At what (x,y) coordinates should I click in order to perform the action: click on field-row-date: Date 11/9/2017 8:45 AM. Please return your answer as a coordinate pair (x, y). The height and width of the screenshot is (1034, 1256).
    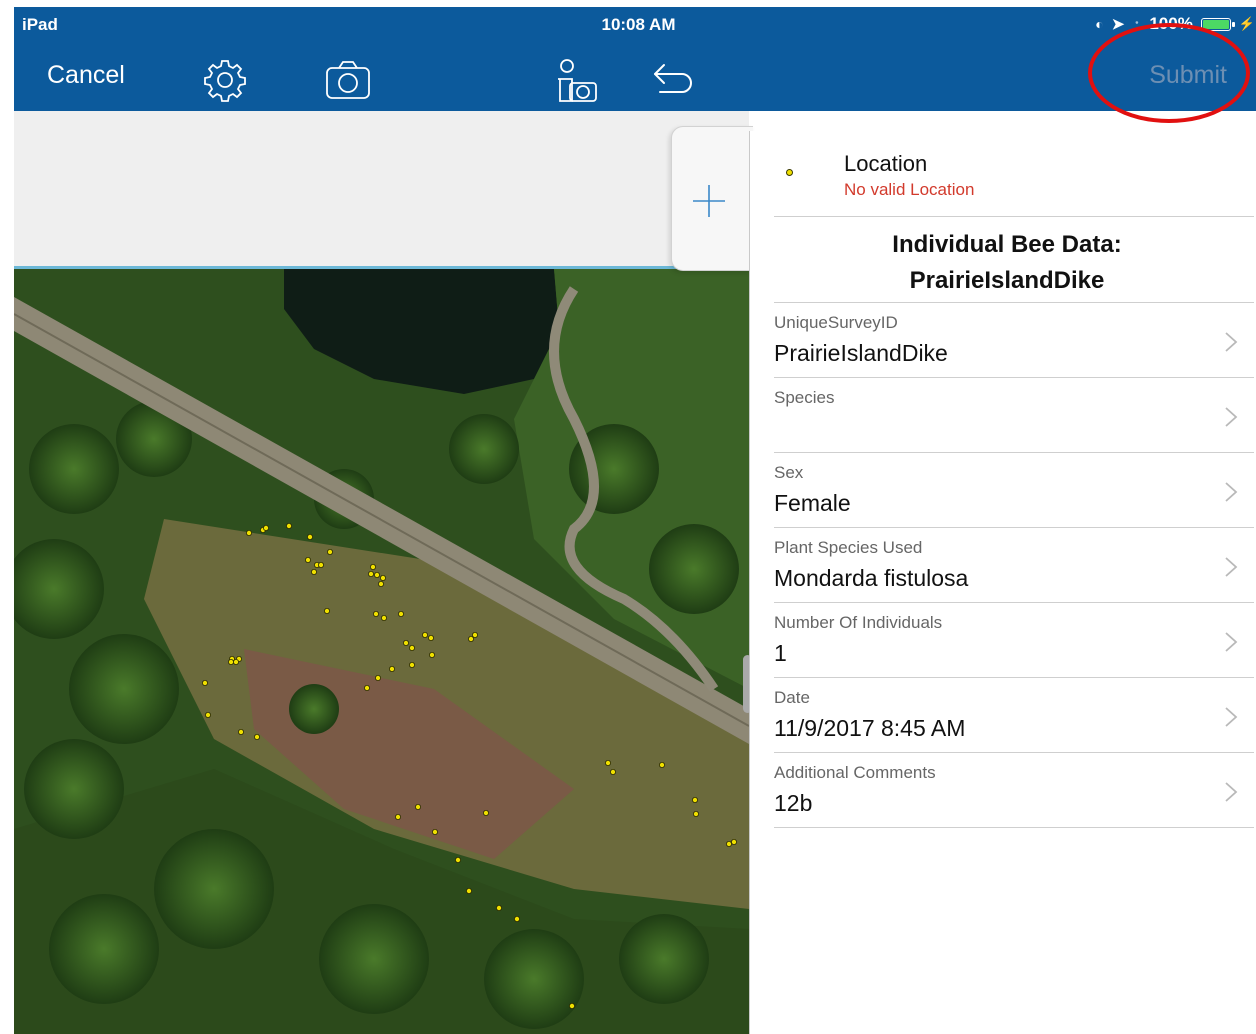
    Looking at the image, I should click on (1014, 714).